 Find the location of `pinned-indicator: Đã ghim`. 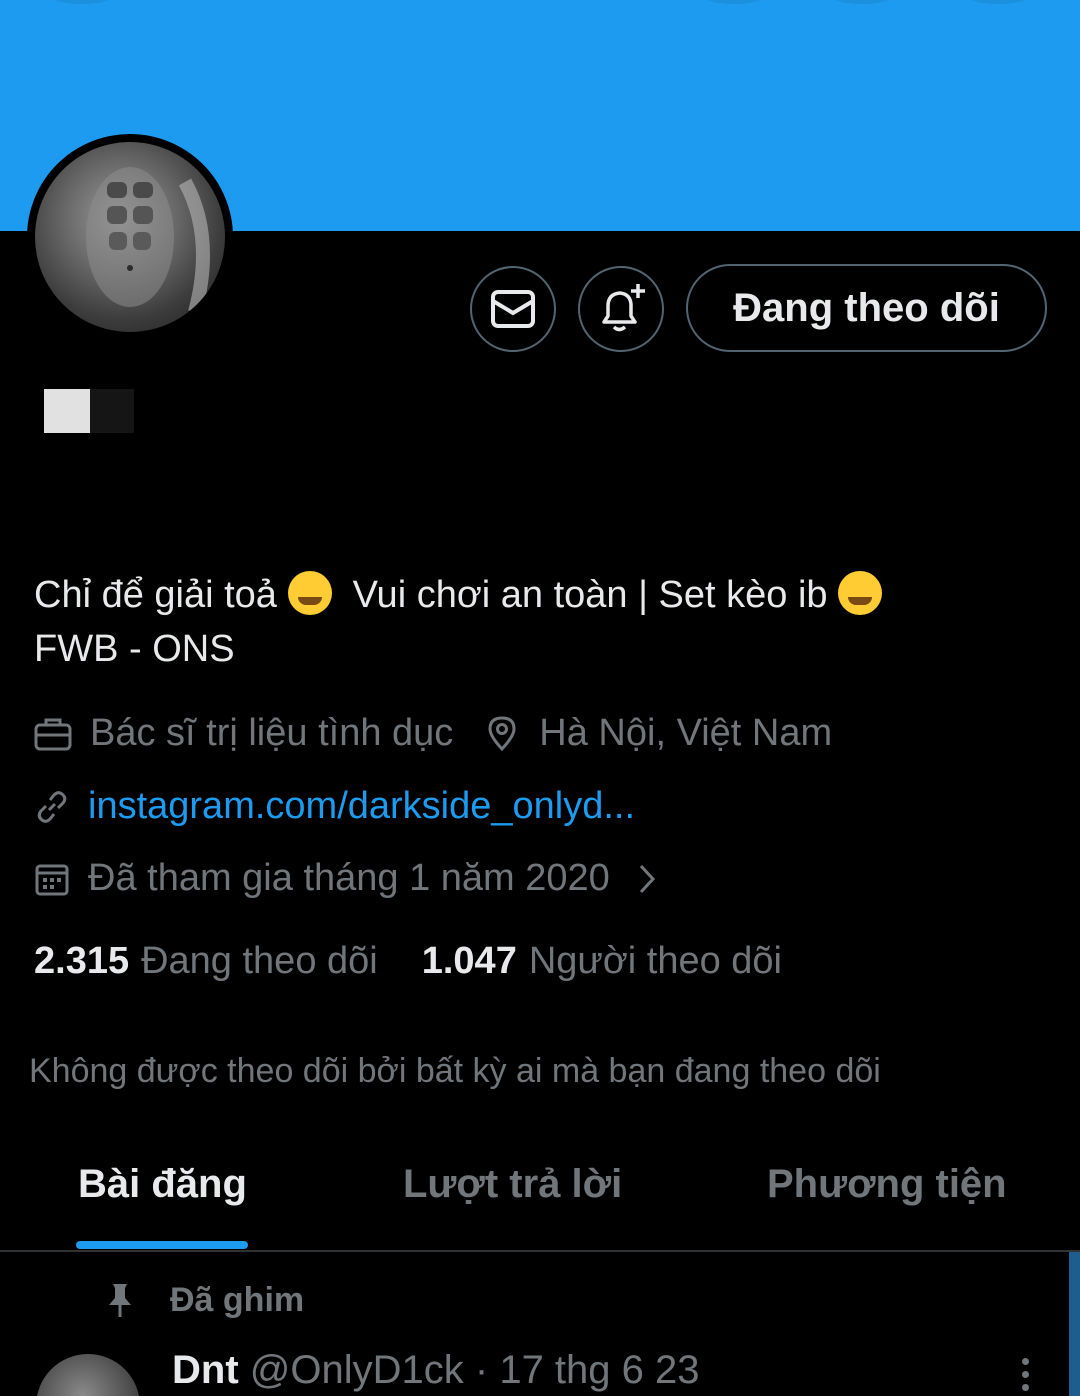

pinned-indicator: Đã ghim is located at coordinates (202, 1300).